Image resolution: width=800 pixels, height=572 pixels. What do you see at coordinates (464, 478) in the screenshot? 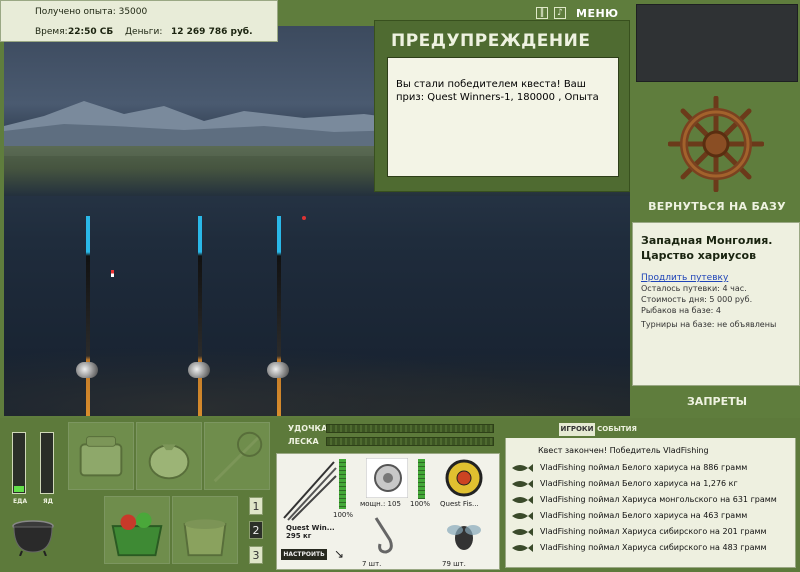
I see `fishing-line-icon` at bounding box center [464, 478].